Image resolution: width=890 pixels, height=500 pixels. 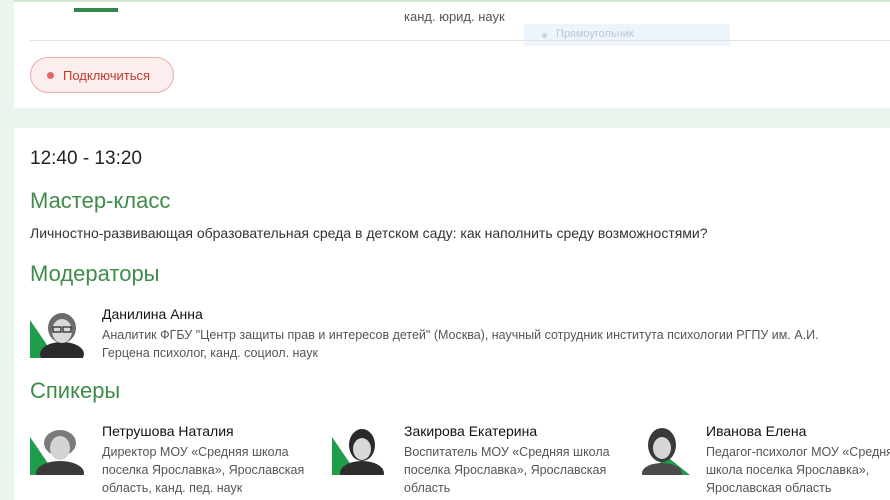 I want to click on ghost-dot-icon, so click(x=544, y=35).